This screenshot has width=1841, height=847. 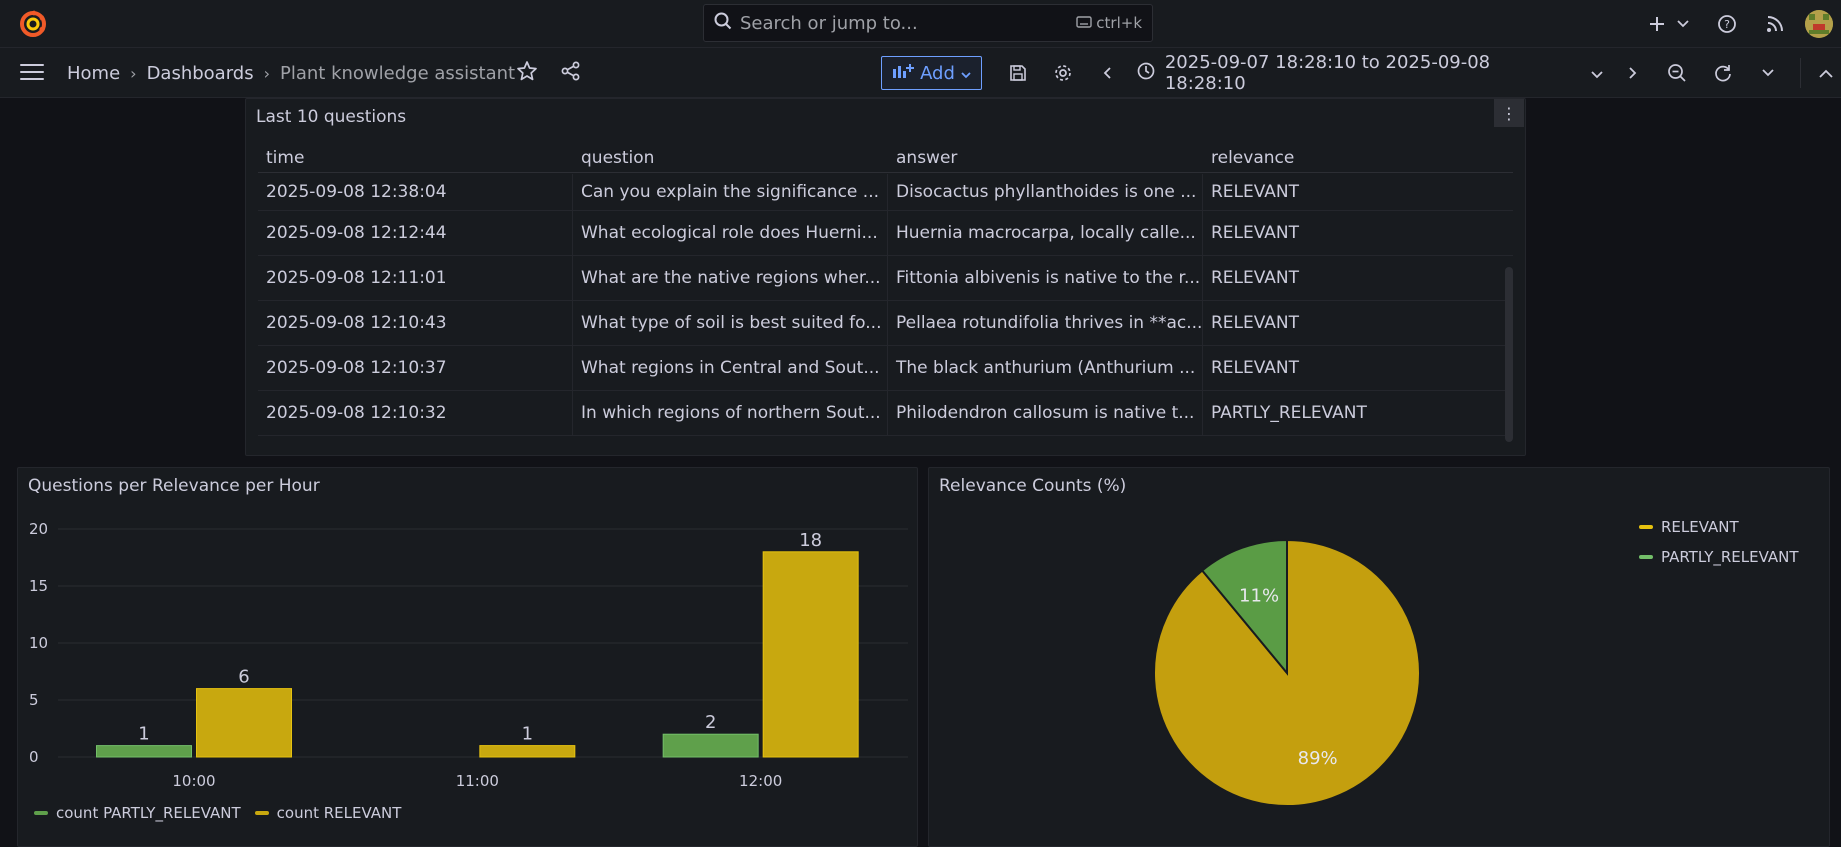 I want to click on save-icon, so click(x=1017, y=73).